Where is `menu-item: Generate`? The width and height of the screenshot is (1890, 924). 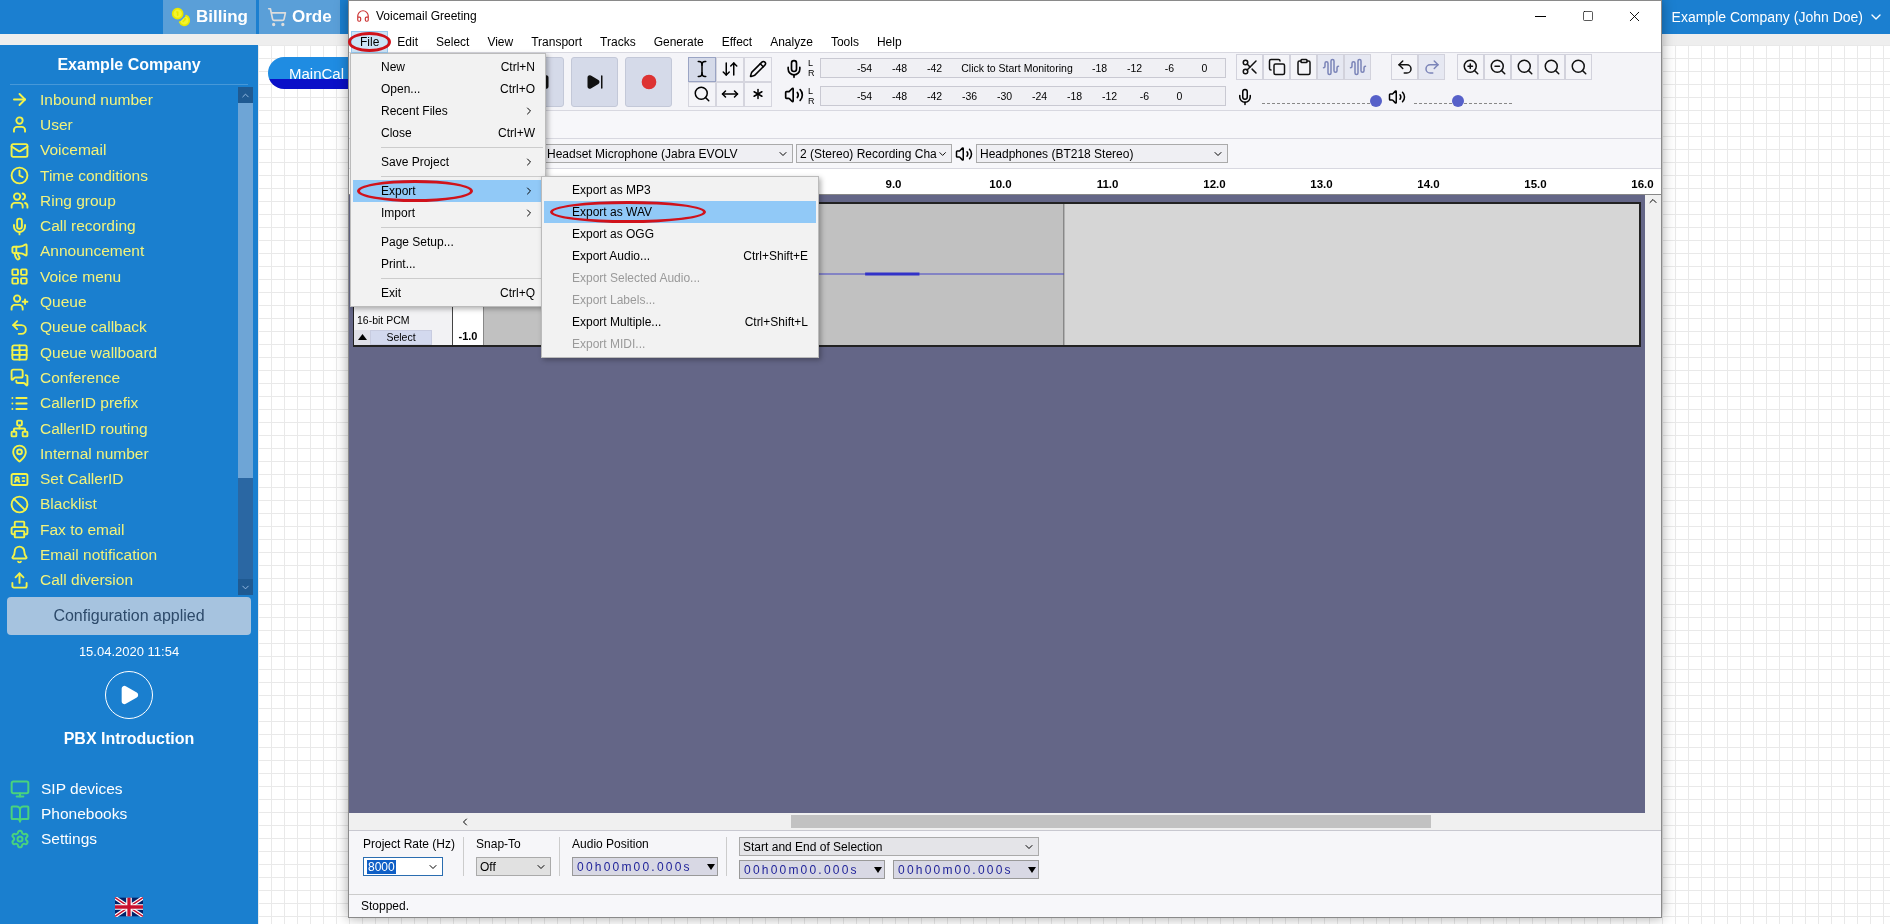
menu-item: Generate is located at coordinates (678, 41).